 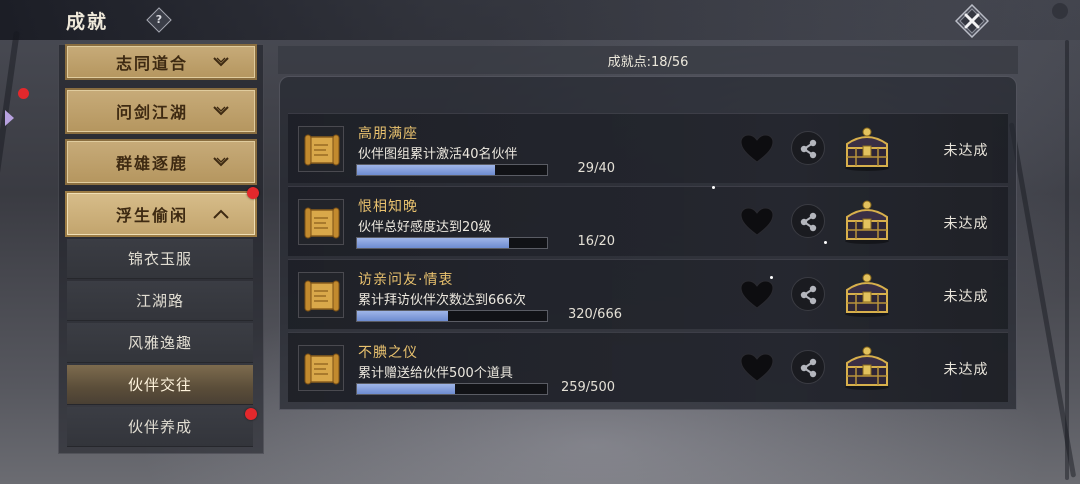 I want to click on close-button, so click(x=972, y=21).